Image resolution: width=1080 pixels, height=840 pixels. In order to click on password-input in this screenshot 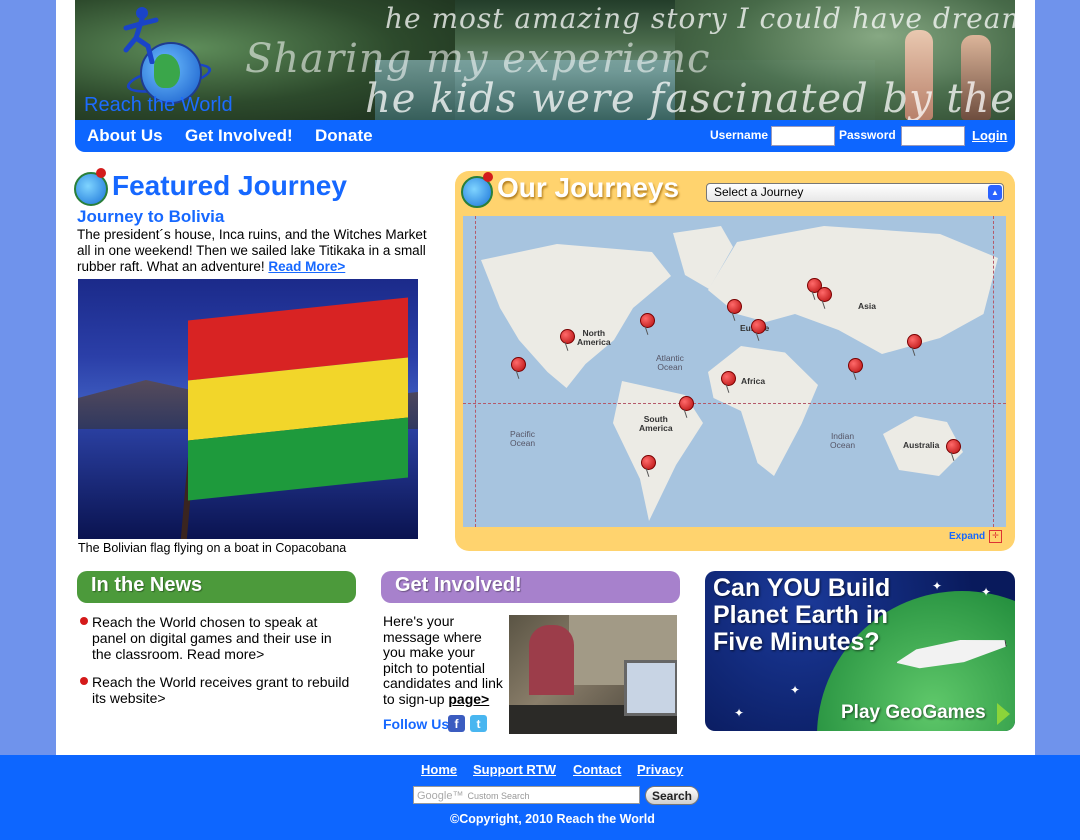, I will do `click(933, 136)`.